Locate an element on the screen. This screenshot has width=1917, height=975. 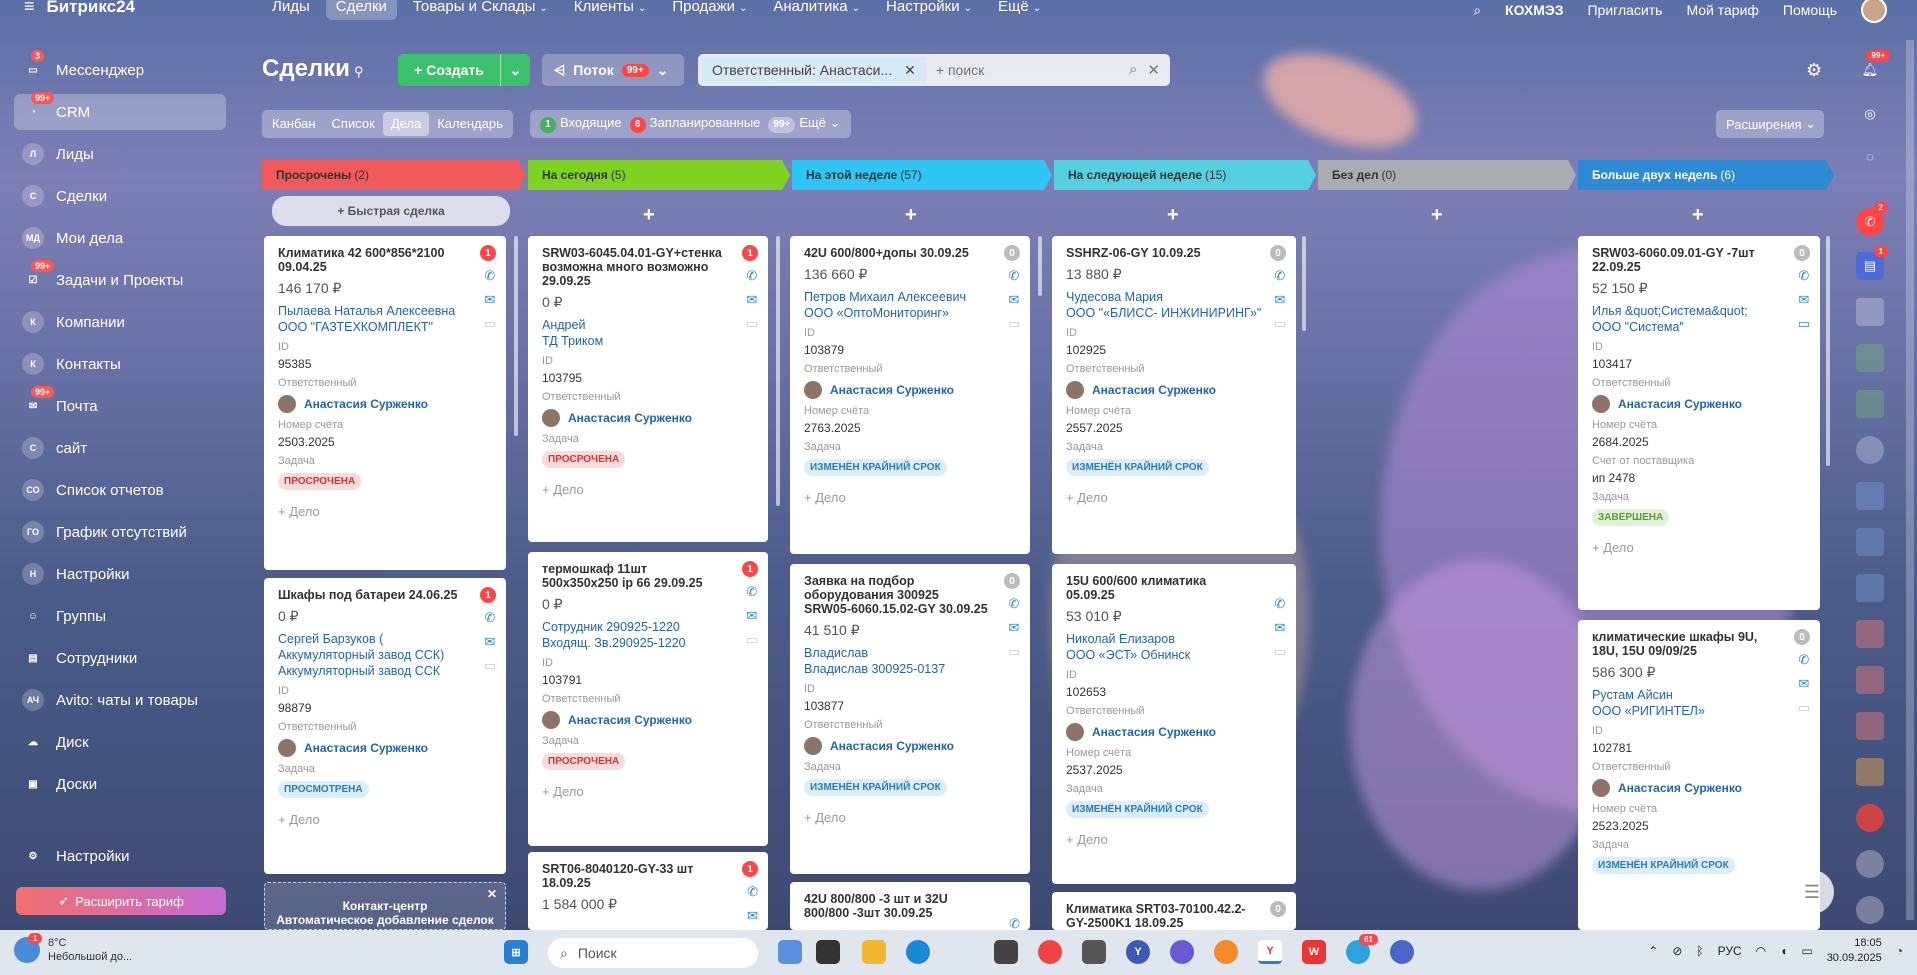
contact-link: Владислав is located at coordinates (910, 653).